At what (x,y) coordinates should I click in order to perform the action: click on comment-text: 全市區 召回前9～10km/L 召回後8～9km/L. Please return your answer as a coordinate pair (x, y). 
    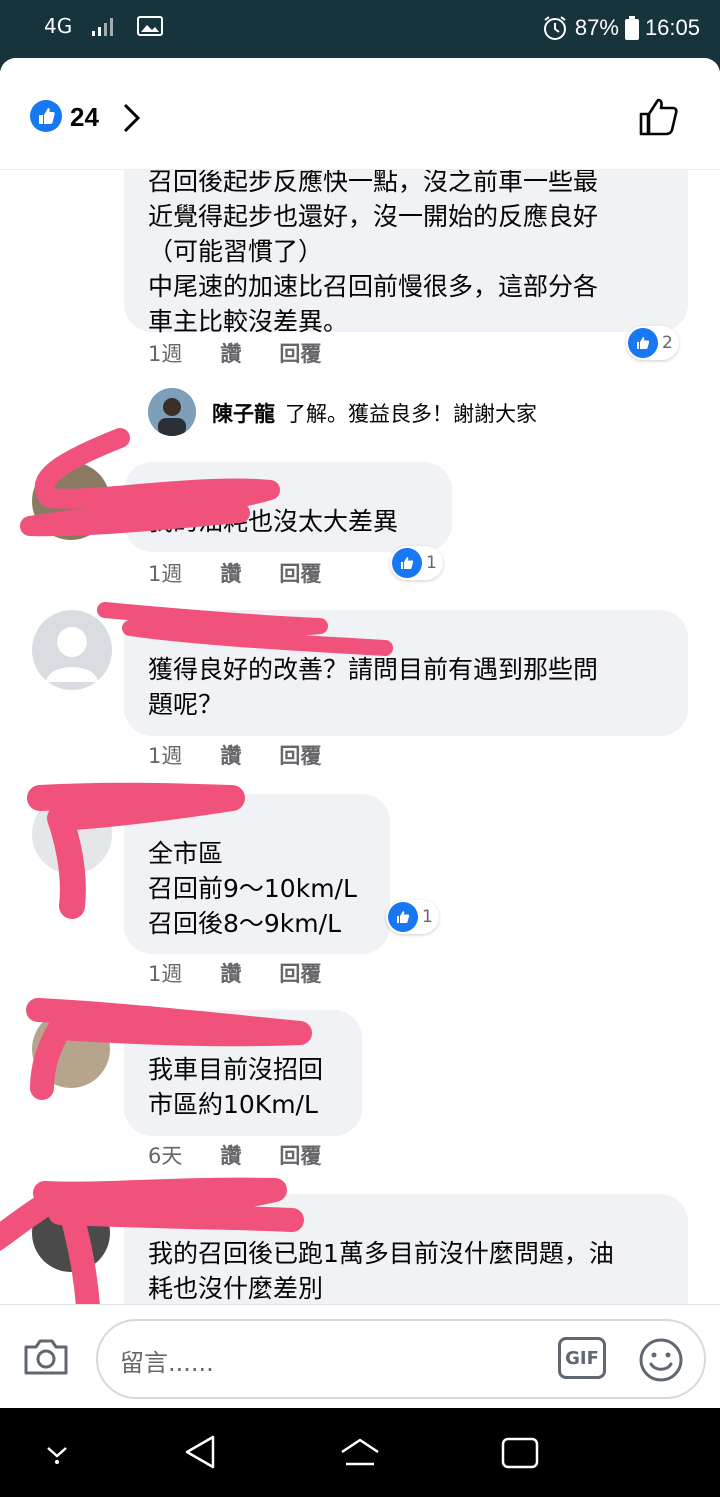
    Looking at the image, I should click on (252, 888).